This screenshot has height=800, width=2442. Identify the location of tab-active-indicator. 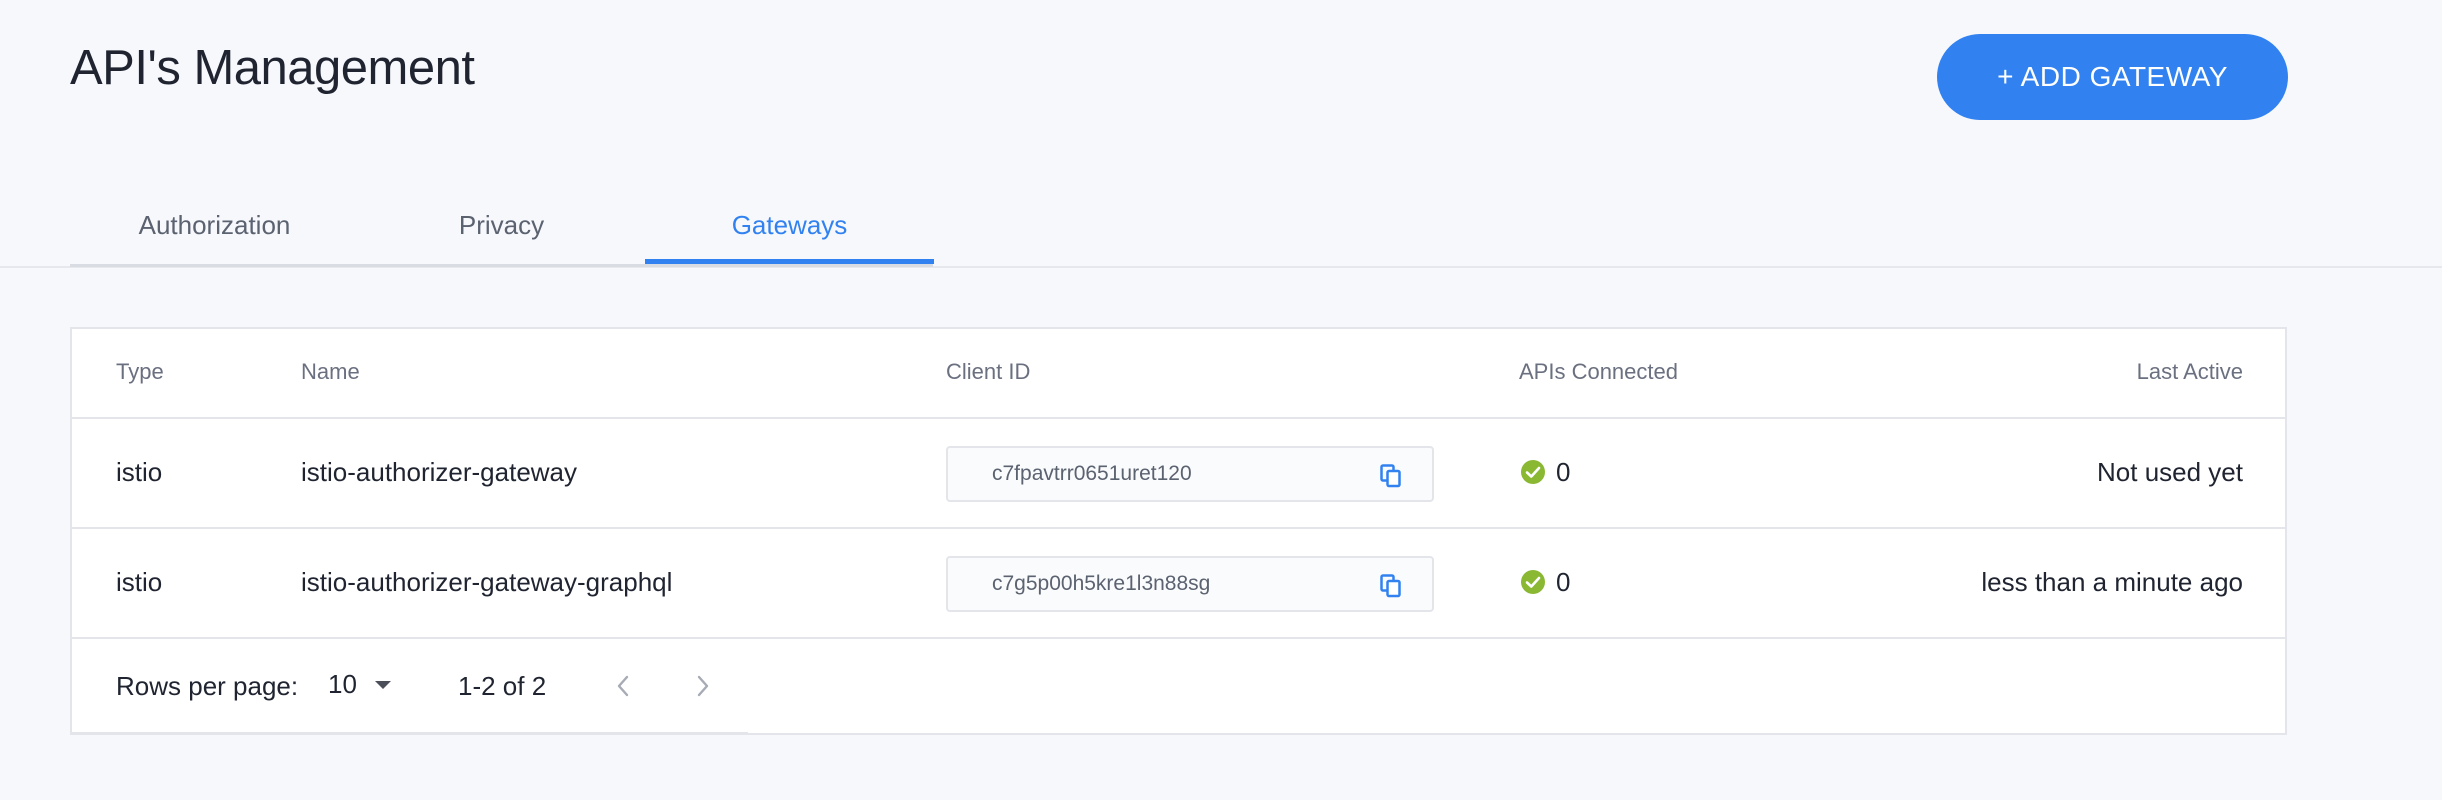
(789, 261).